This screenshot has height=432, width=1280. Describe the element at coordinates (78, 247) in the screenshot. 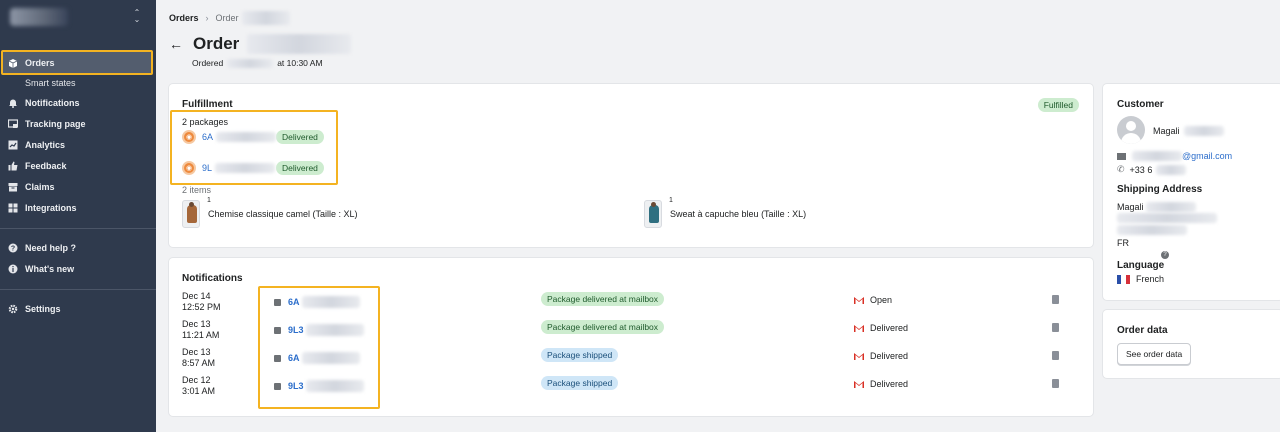

I see `sidebar-item-need-help: ? Need help ?` at that location.